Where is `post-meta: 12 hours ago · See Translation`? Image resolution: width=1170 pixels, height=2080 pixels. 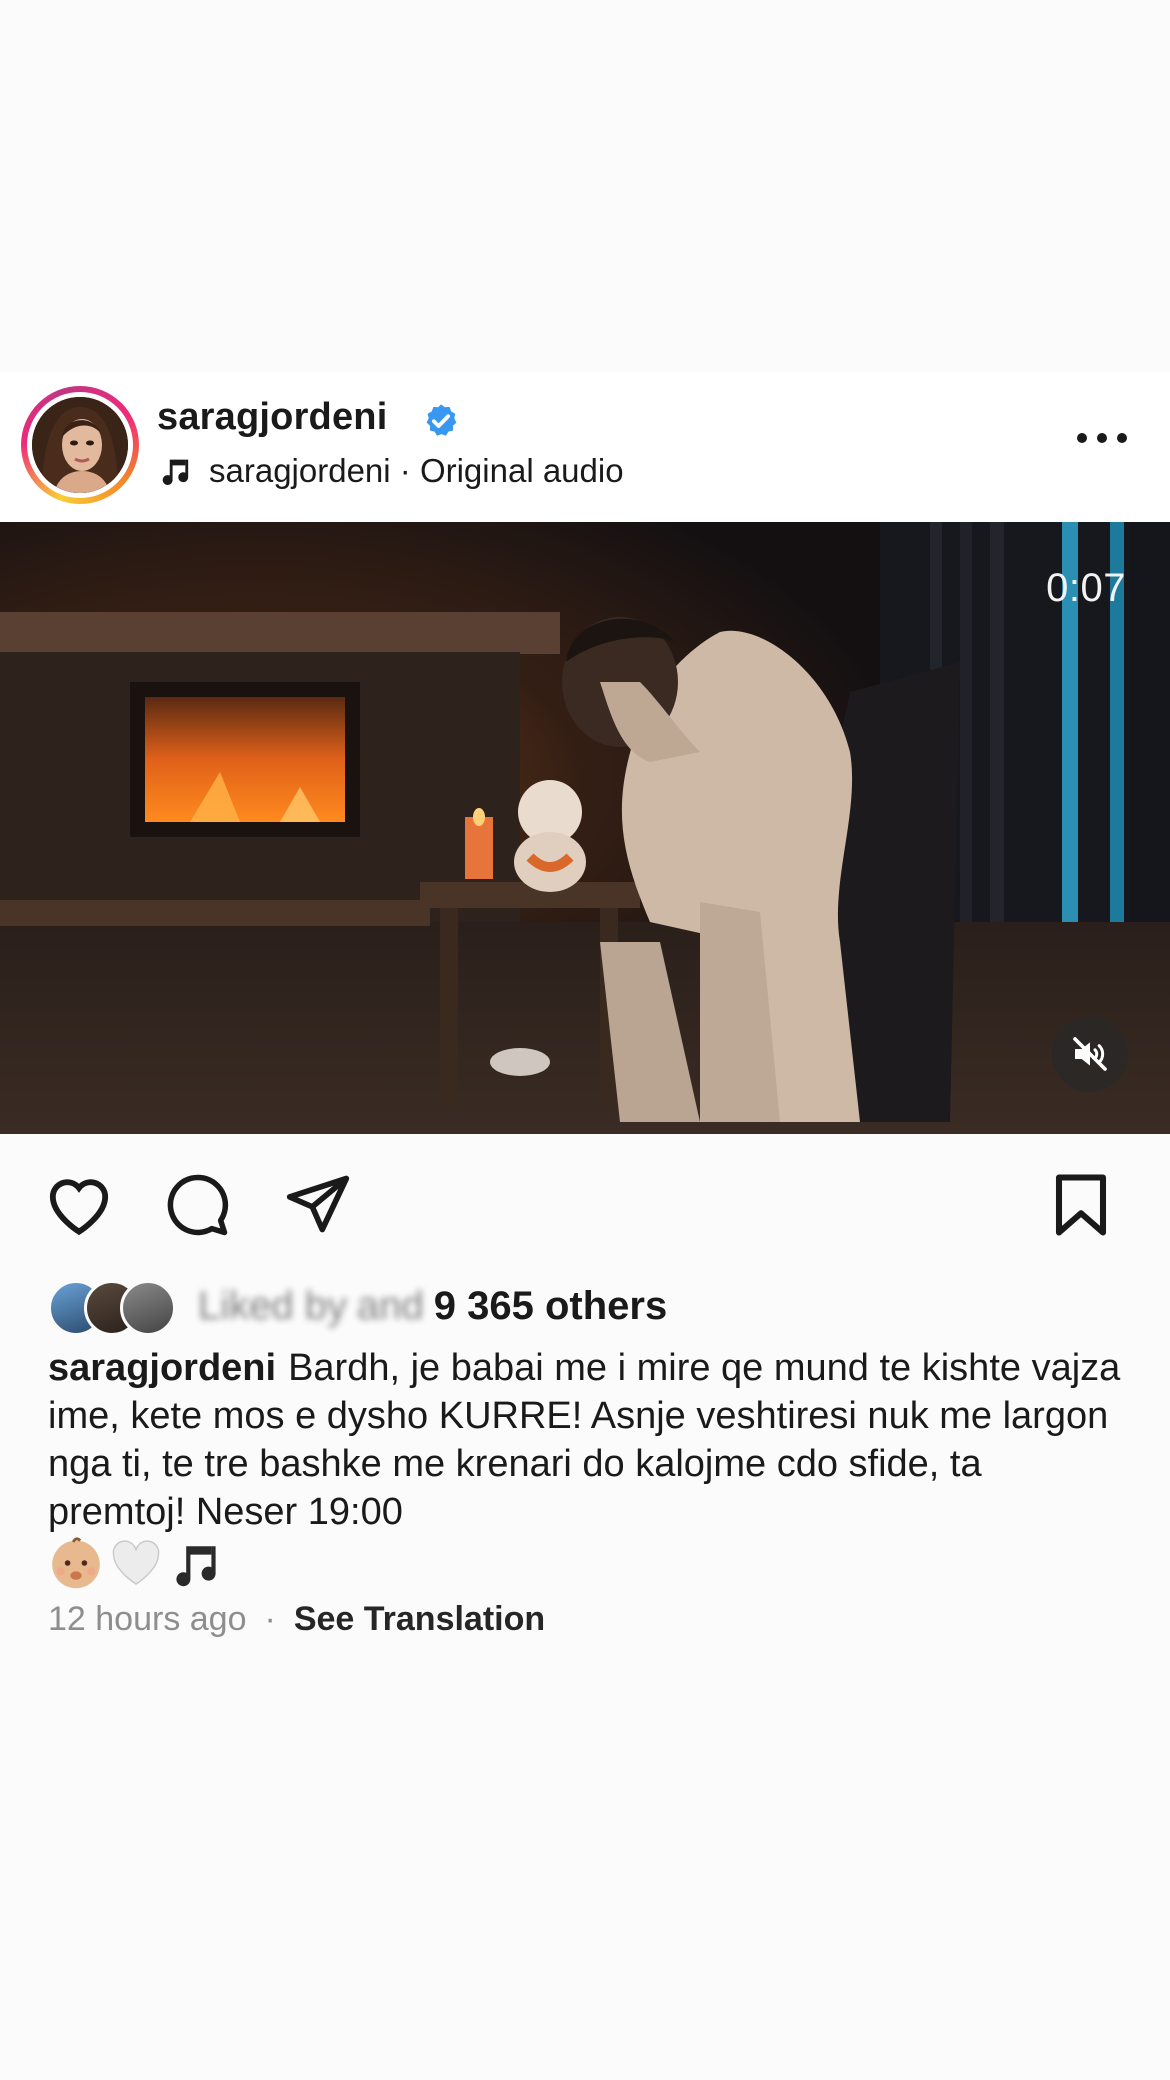
post-meta: 12 hours ago · See Translation is located at coordinates (296, 1619).